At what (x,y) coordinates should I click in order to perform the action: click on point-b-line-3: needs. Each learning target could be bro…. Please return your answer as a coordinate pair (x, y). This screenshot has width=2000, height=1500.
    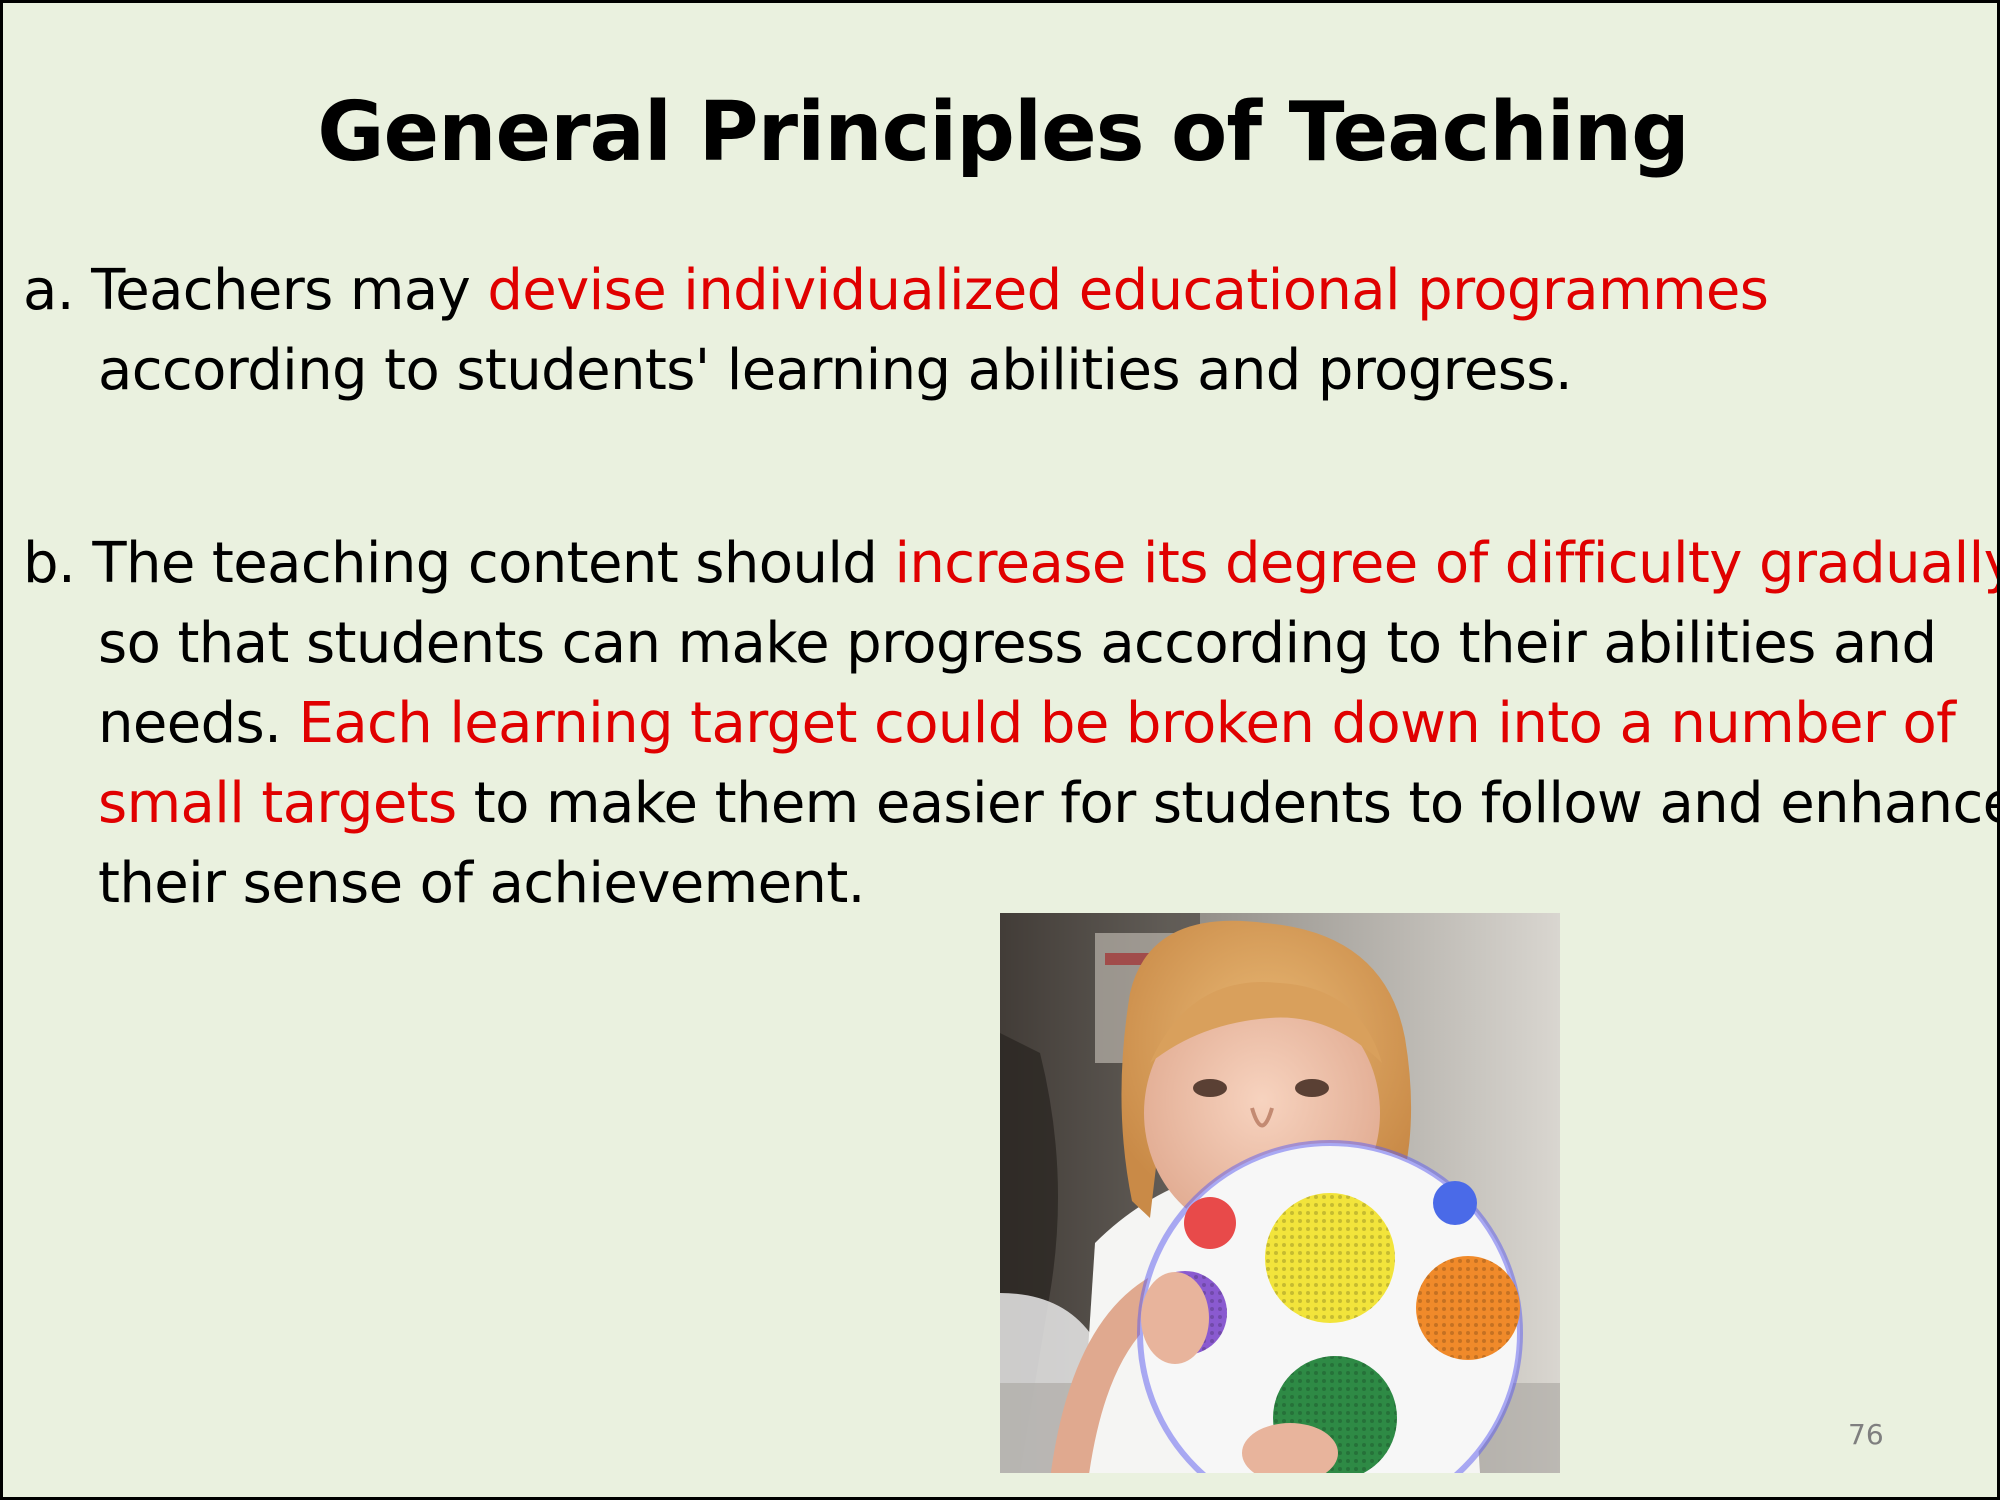
    Looking at the image, I should click on (1008, 724).